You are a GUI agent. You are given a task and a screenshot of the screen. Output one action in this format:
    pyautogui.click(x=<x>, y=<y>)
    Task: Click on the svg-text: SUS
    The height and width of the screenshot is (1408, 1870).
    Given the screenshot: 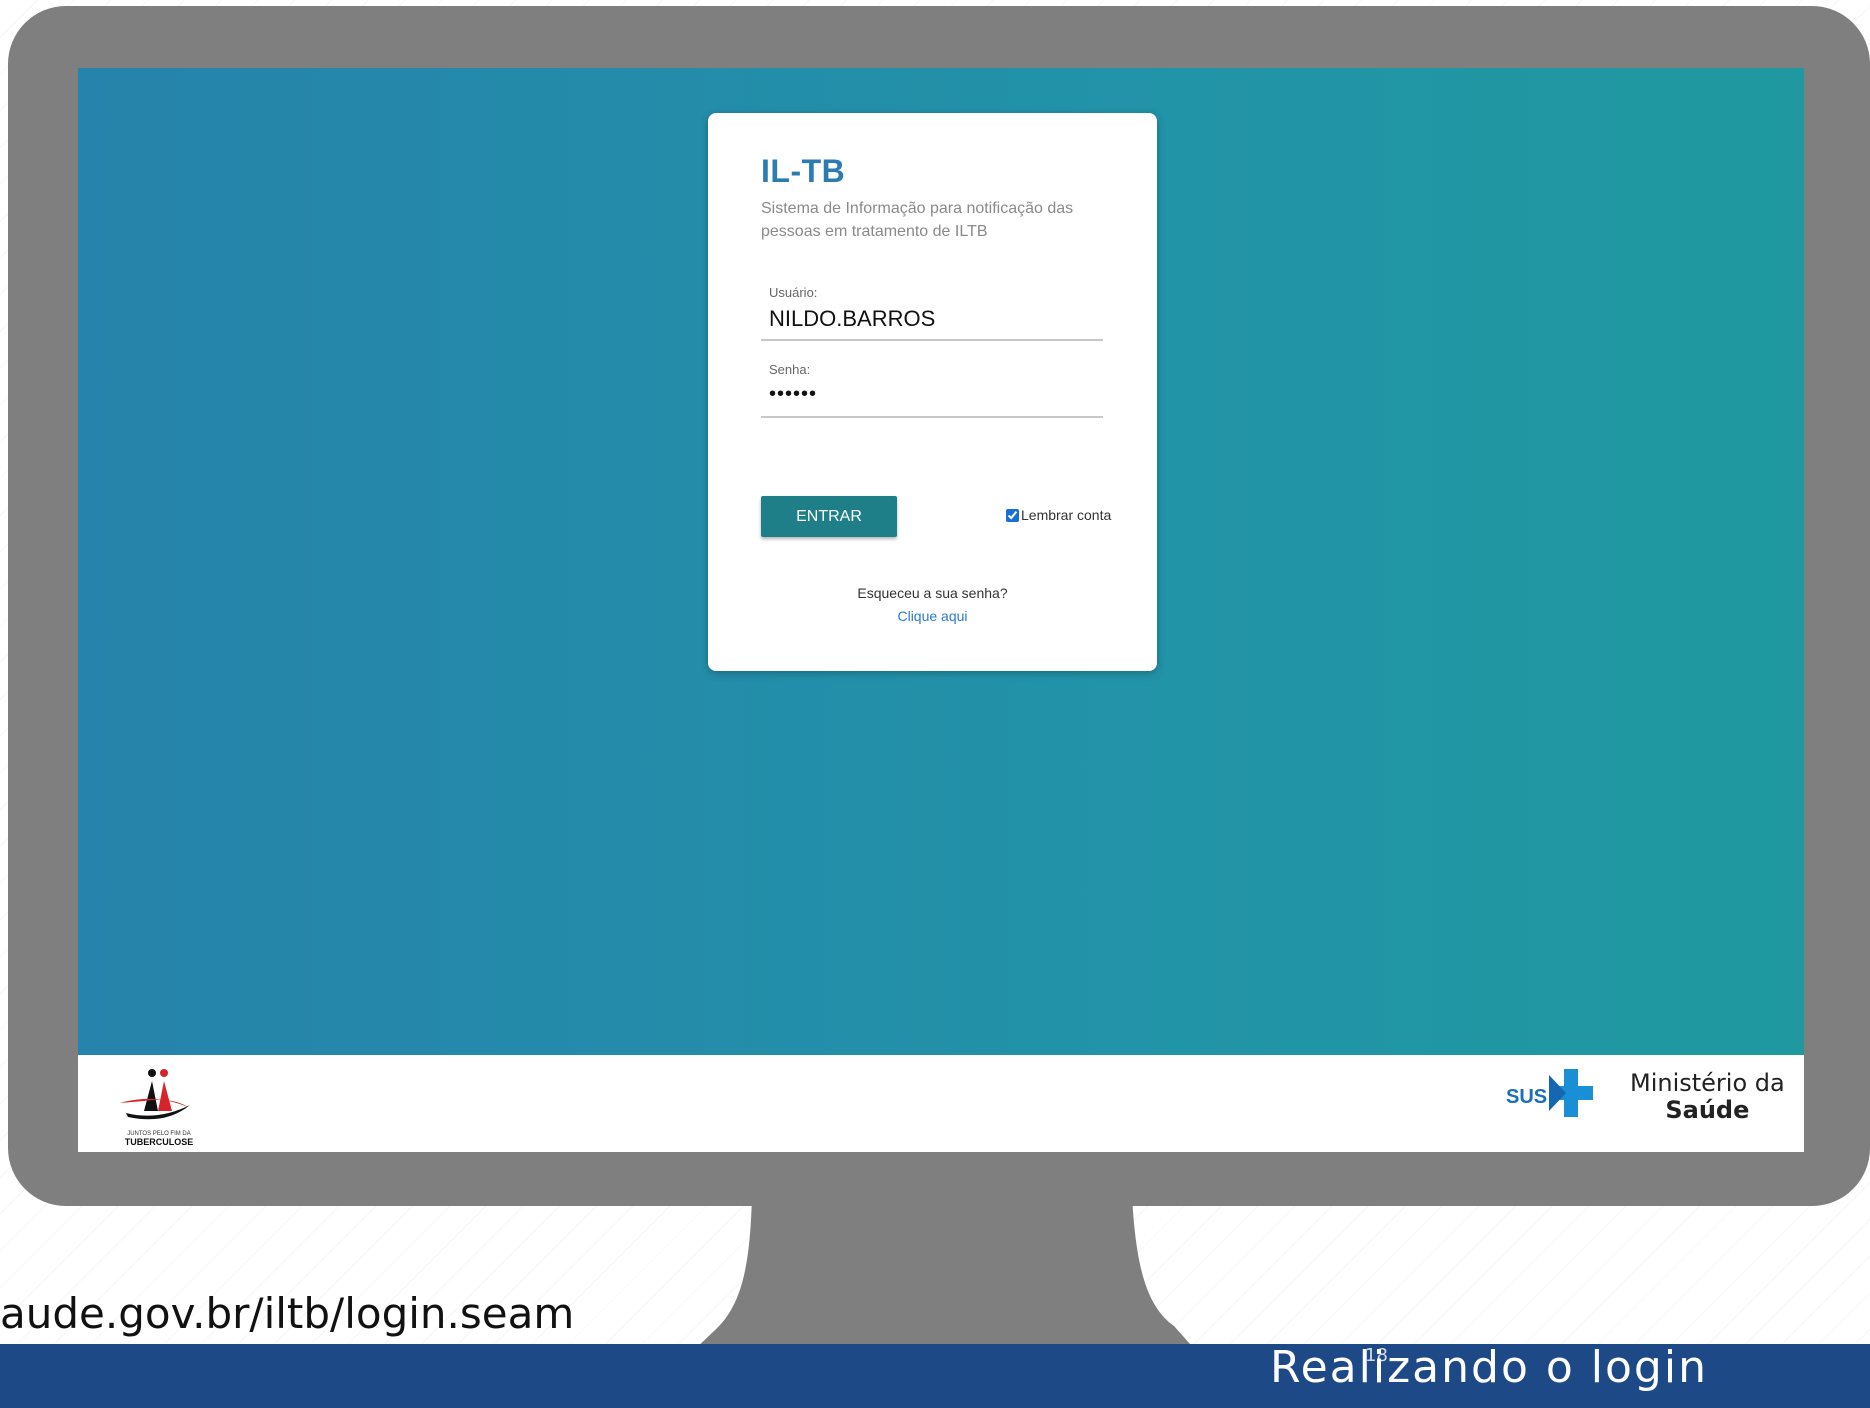 What is the action you would take?
    pyautogui.click(x=1526, y=1097)
    